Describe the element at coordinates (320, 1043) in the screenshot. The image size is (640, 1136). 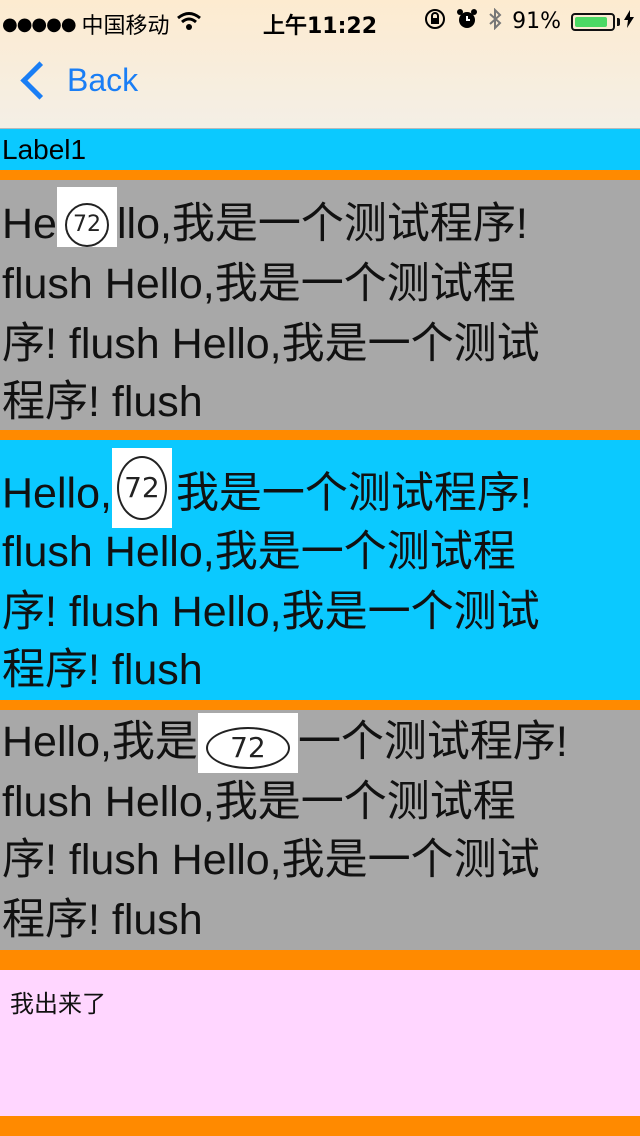
I see `pink-text-view: 我出来了` at that location.